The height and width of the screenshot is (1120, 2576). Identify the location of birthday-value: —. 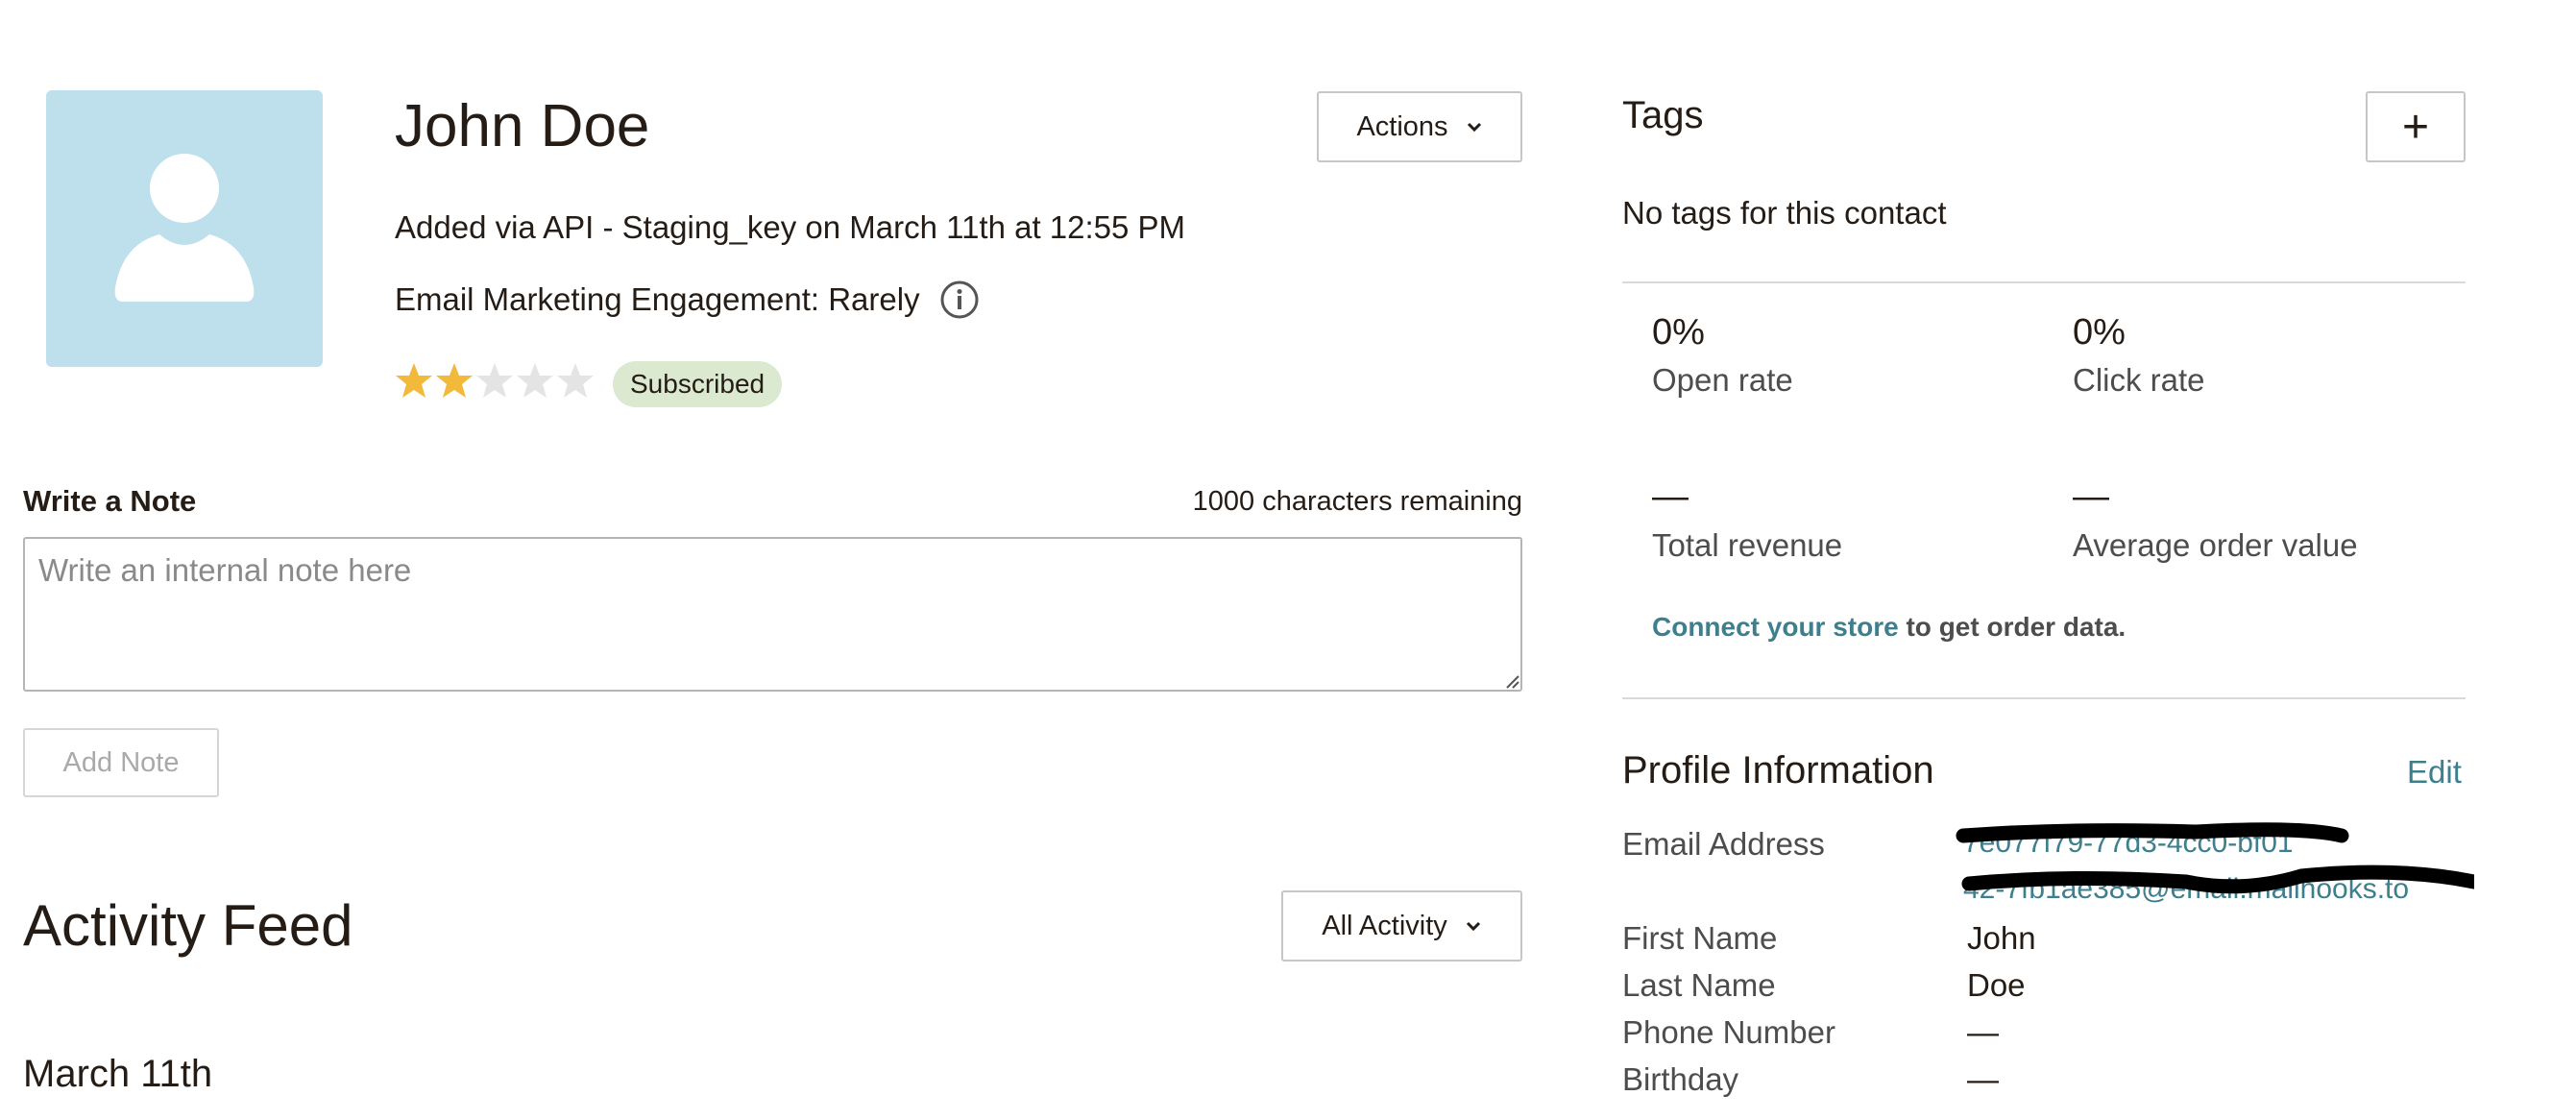
(1983, 1079).